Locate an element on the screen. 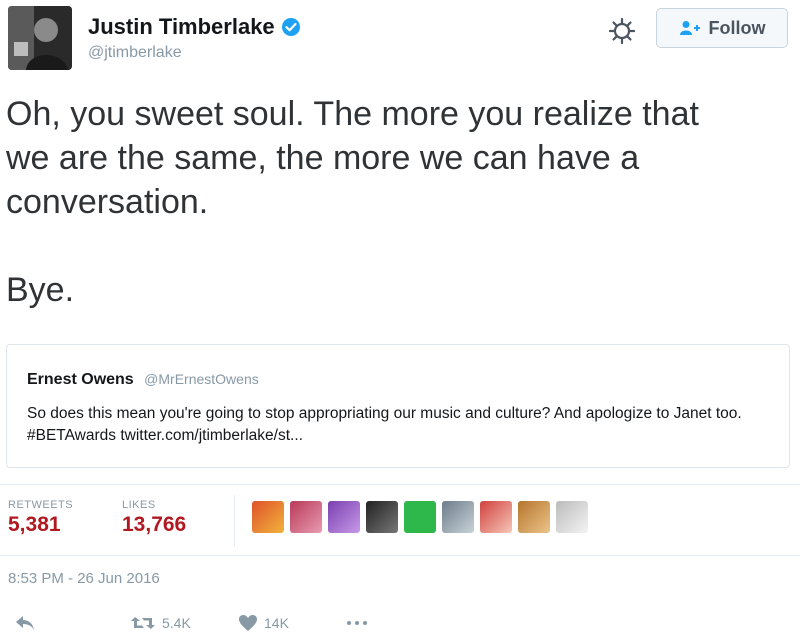 This screenshot has width=800, height=644. author-display-name: Justin Timberlake is located at coordinates (181, 27).